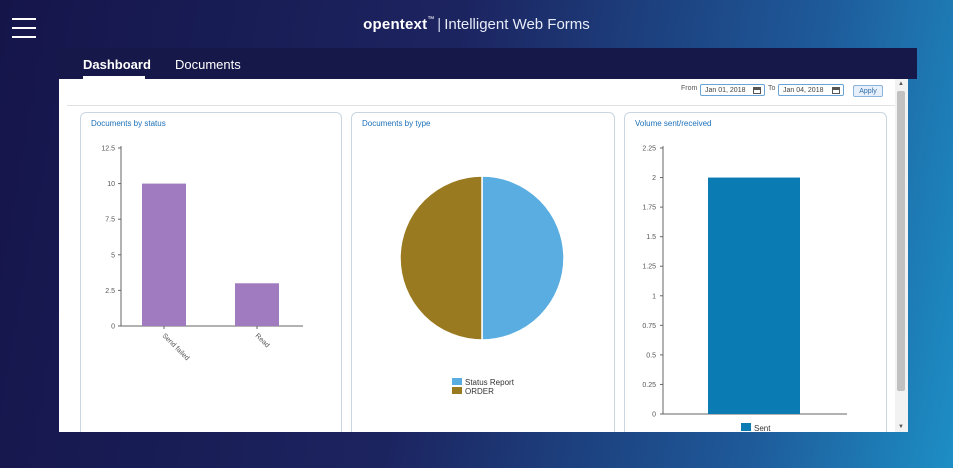 Image resolution: width=953 pixels, height=468 pixels. Describe the element at coordinates (654, 178) in the screenshot. I see `y-tick-label: 2` at that location.